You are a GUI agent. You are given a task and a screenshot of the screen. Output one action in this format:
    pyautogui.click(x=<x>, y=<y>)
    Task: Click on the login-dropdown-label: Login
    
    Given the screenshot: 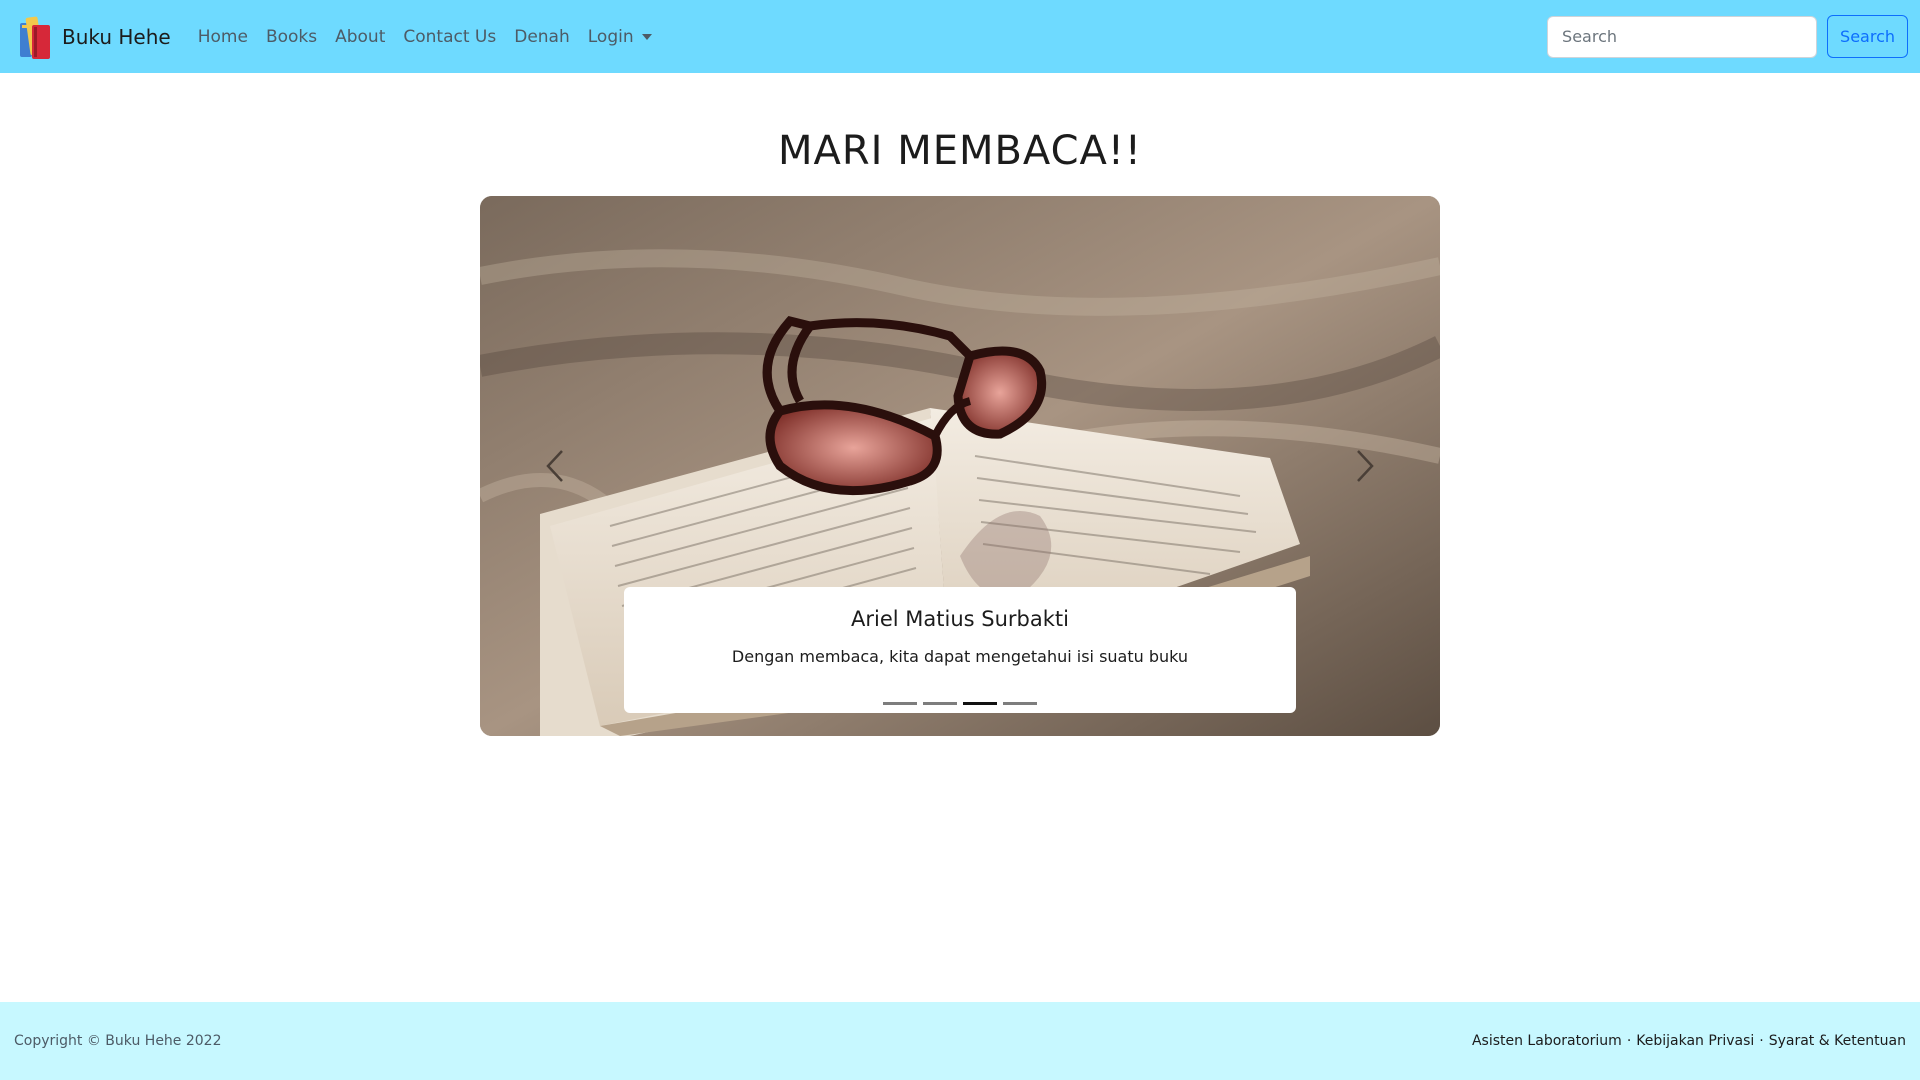 What is the action you would take?
    pyautogui.click(x=610, y=36)
    